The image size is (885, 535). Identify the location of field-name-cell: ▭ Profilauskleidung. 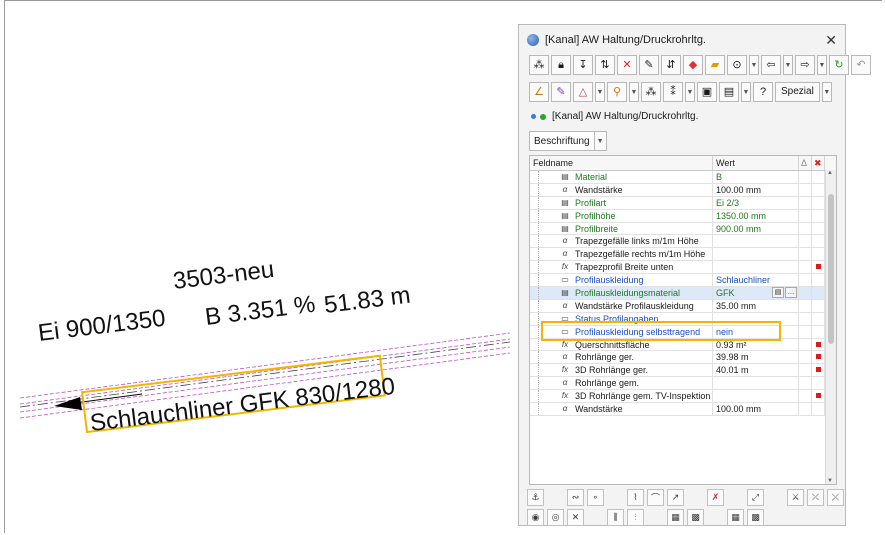
(621, 280).